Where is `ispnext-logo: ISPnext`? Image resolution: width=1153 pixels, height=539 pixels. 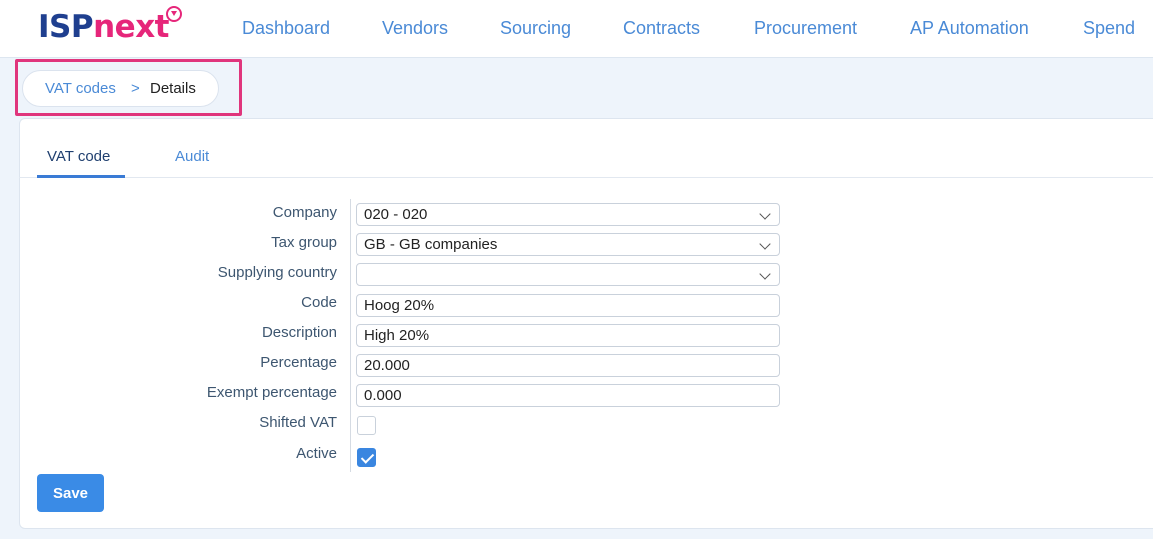 ispnext-logo: ISPnext is located at coordinates (110, 27).